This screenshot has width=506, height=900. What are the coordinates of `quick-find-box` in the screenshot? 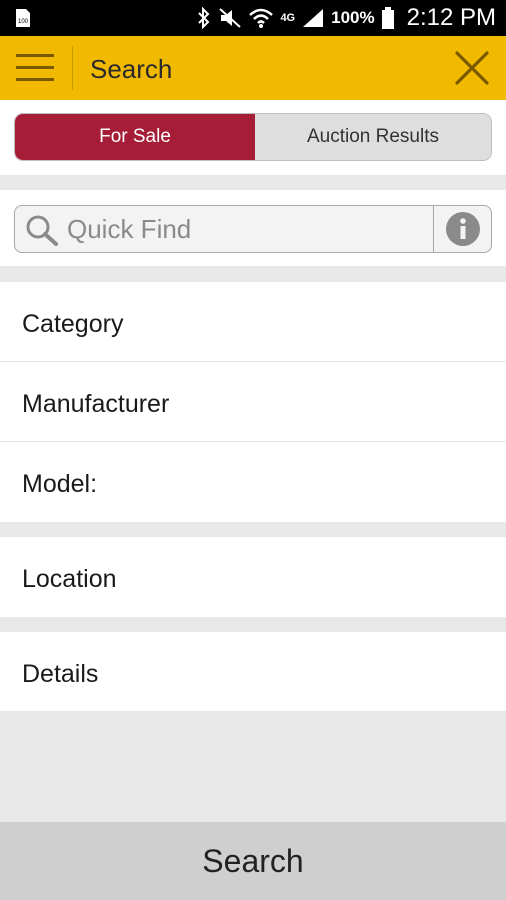 It's located at (253, 229).